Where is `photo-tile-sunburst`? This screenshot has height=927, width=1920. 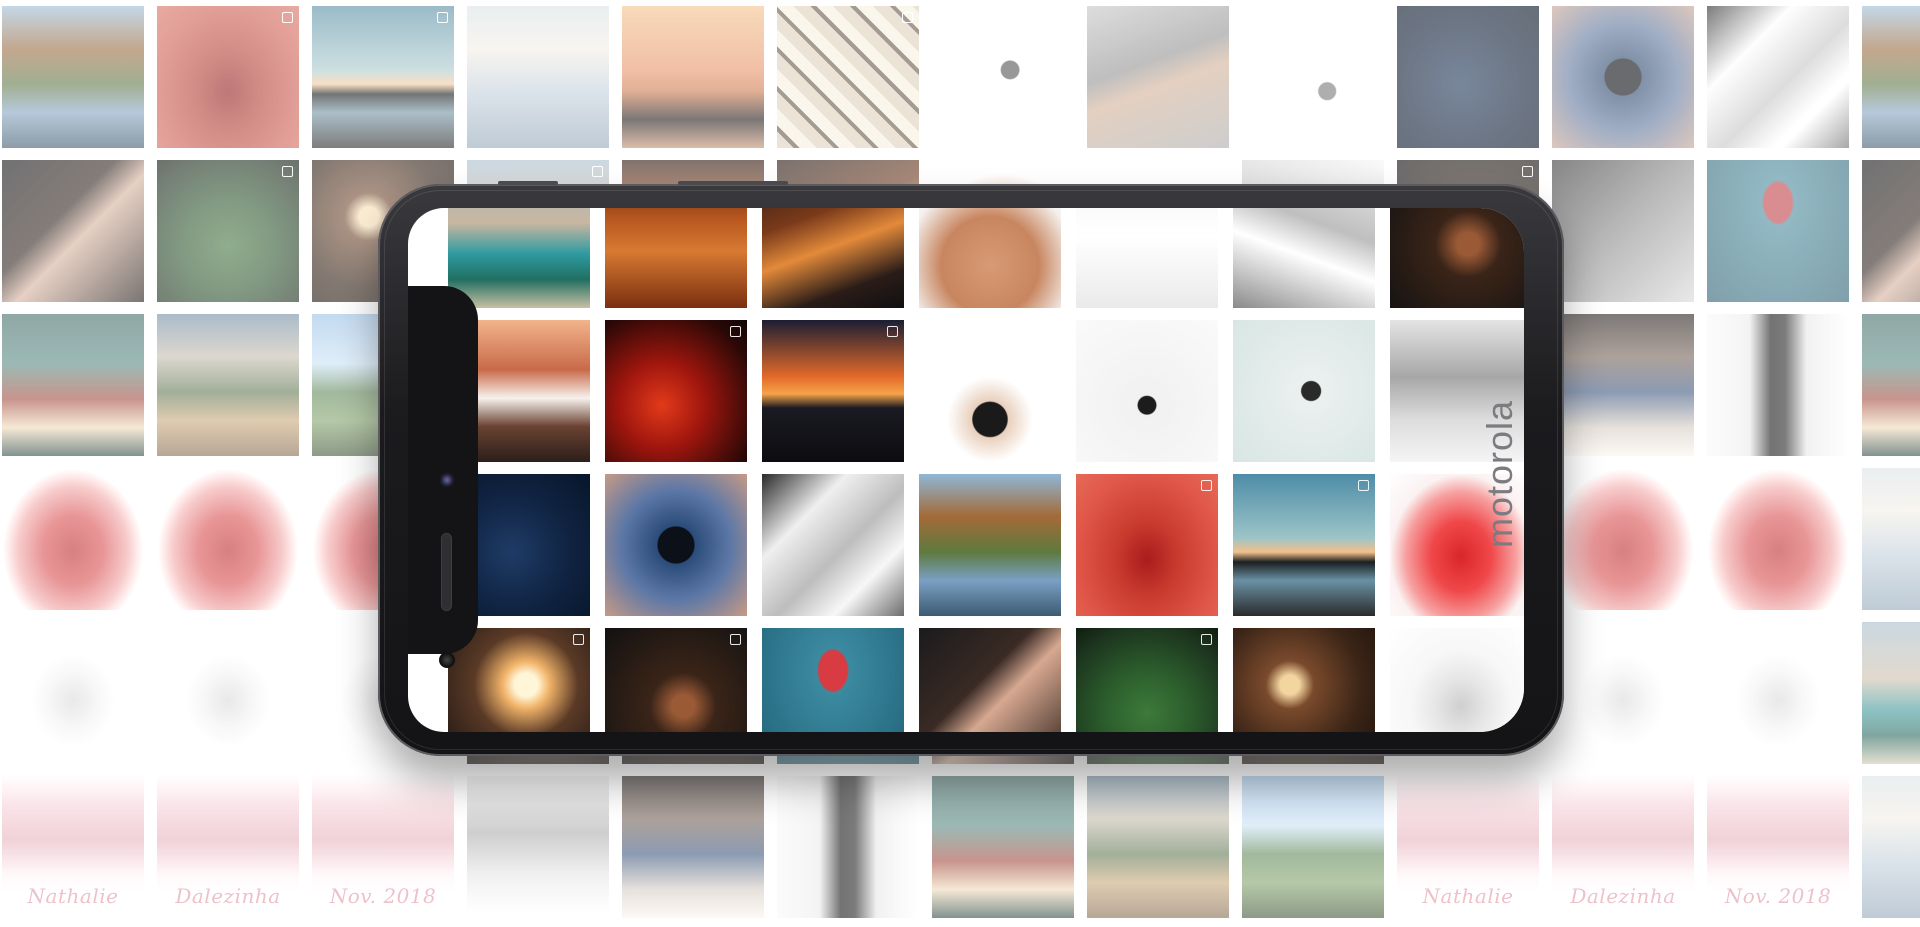
photo-tile-sunburst is located at coordinates (519, 680).